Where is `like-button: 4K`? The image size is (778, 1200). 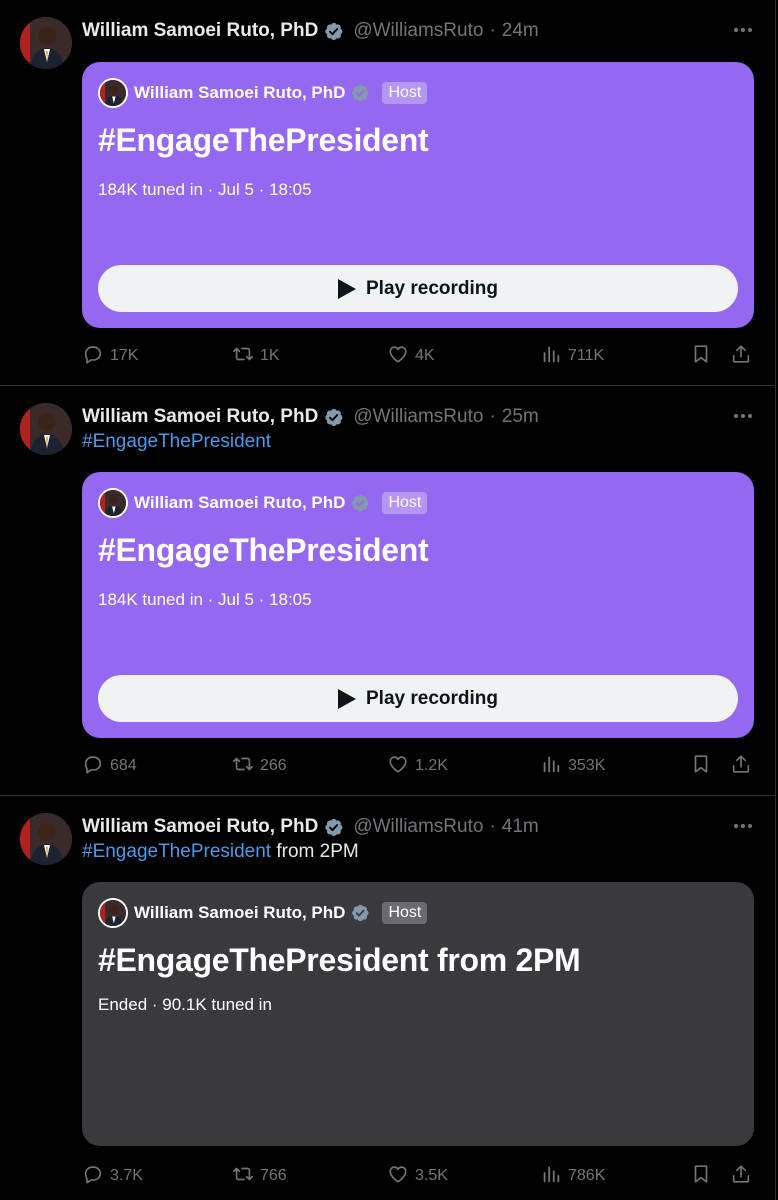
like-button: 4K is located at coordinates (411, 356).